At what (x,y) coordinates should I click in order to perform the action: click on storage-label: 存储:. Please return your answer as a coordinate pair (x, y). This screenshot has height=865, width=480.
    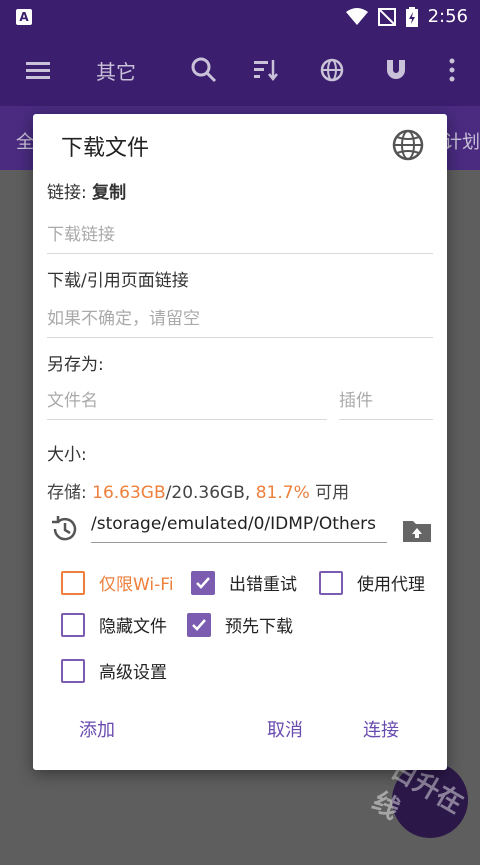
    Looking at the image, I should click on (67, 493).